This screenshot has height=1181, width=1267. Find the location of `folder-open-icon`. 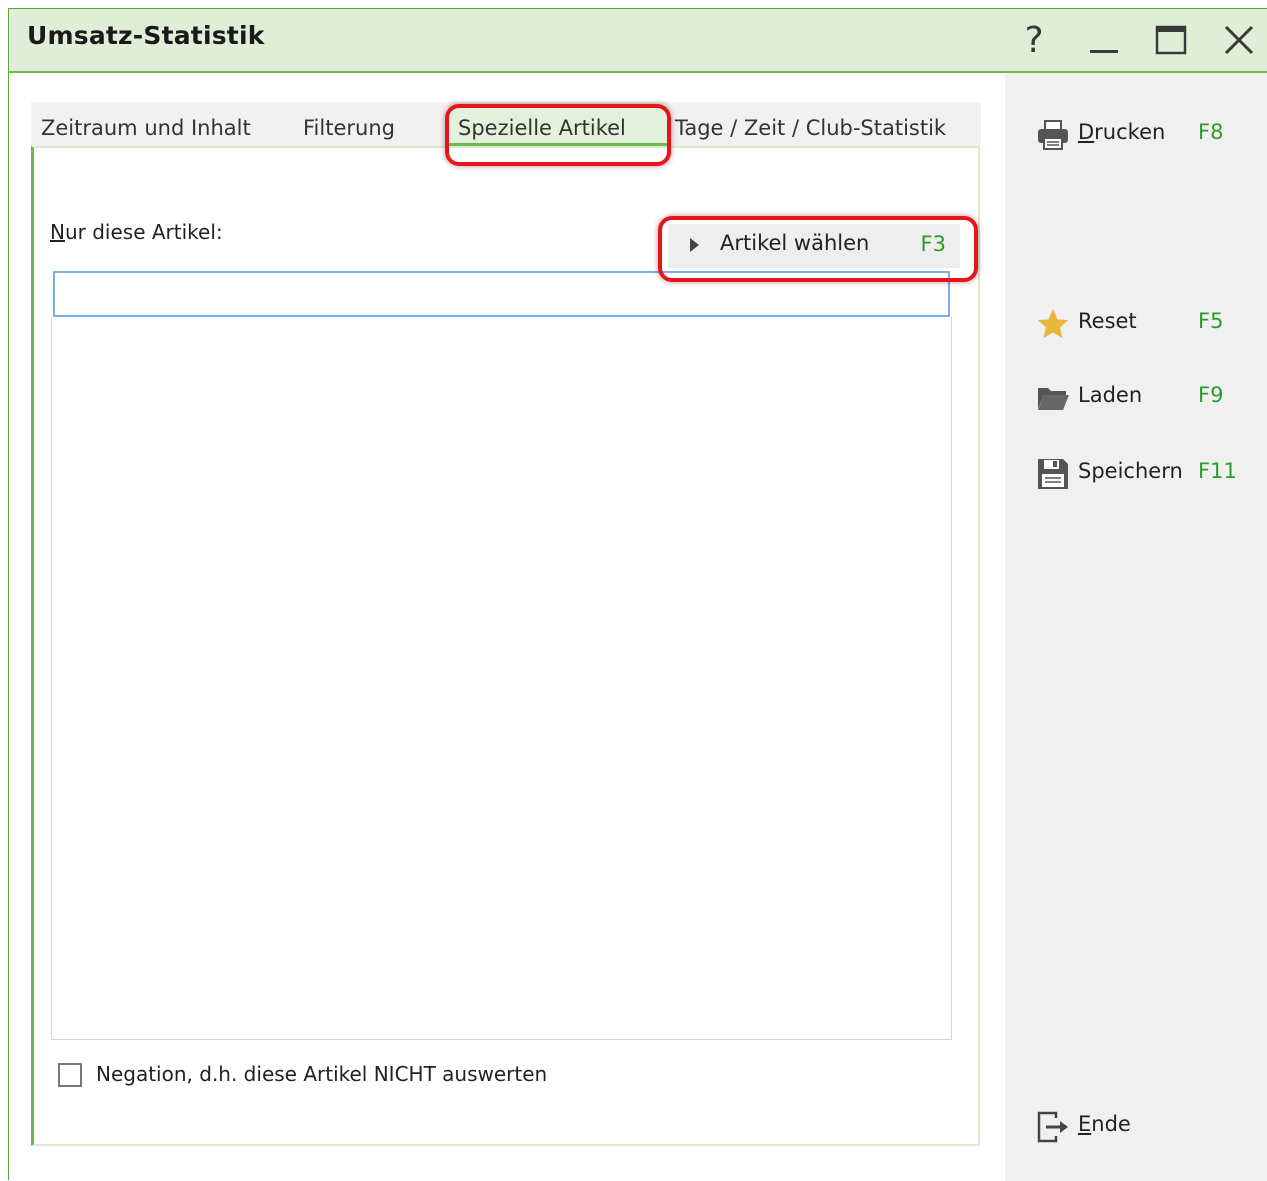

folder-open-icon is located at coordinates (1053, 399).